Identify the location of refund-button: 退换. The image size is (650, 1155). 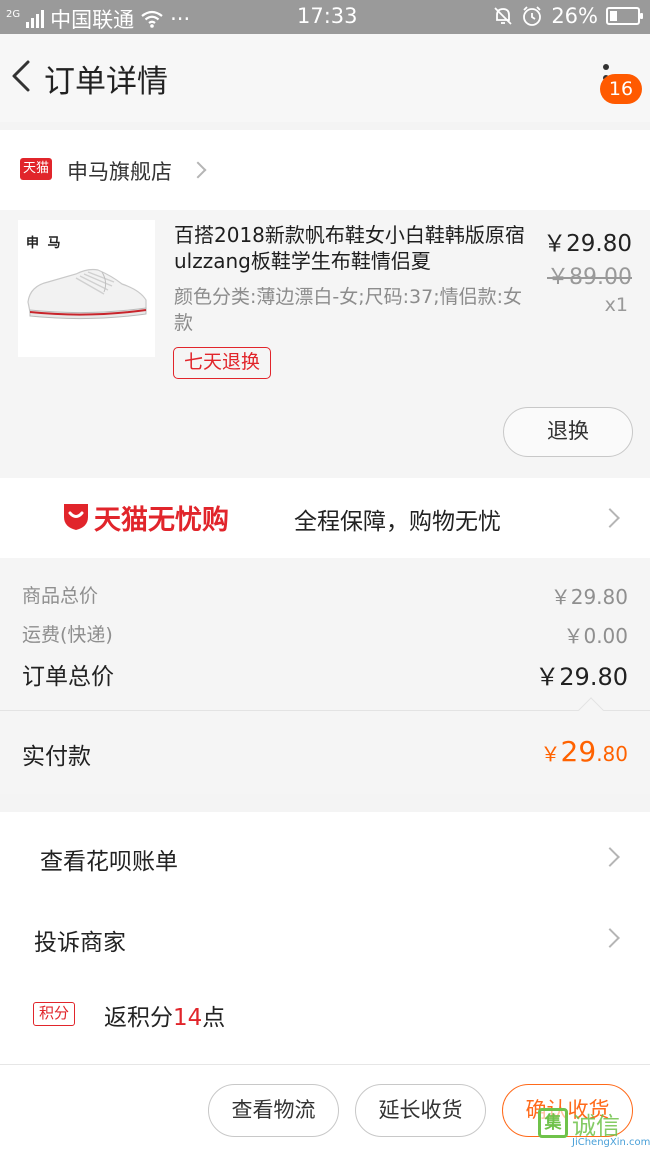
(568, 432).